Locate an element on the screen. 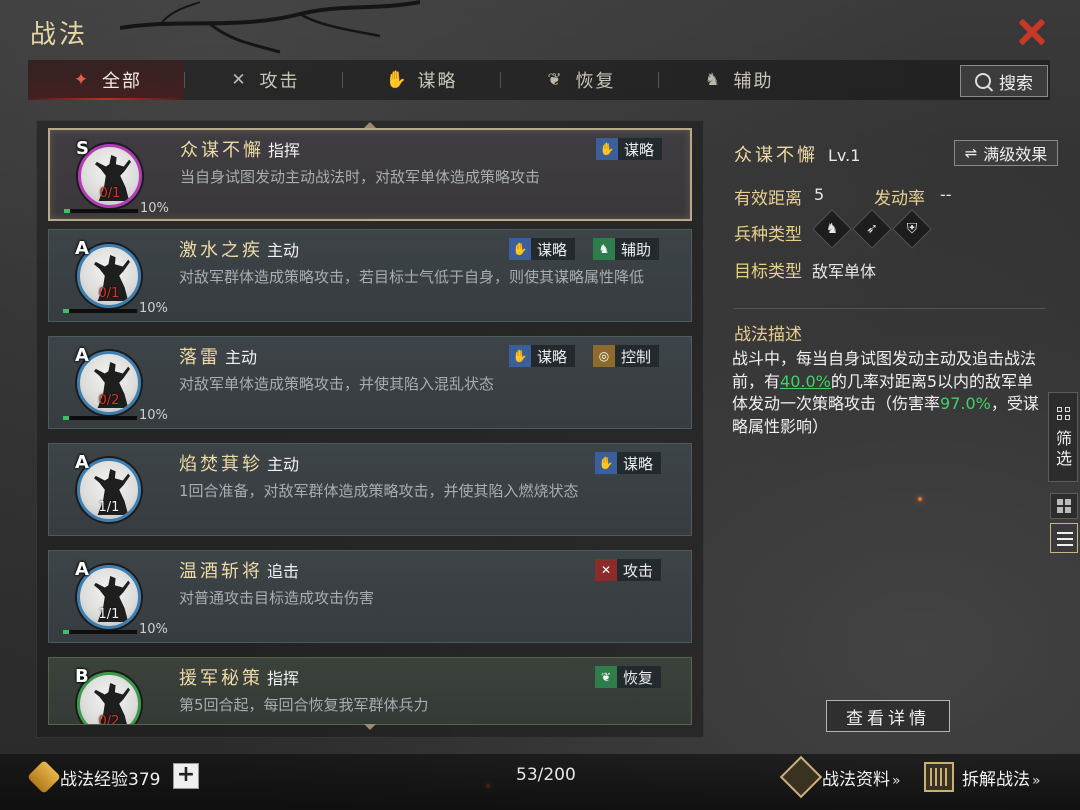  filter-grid-icon is located at coordinates (1064, 414).